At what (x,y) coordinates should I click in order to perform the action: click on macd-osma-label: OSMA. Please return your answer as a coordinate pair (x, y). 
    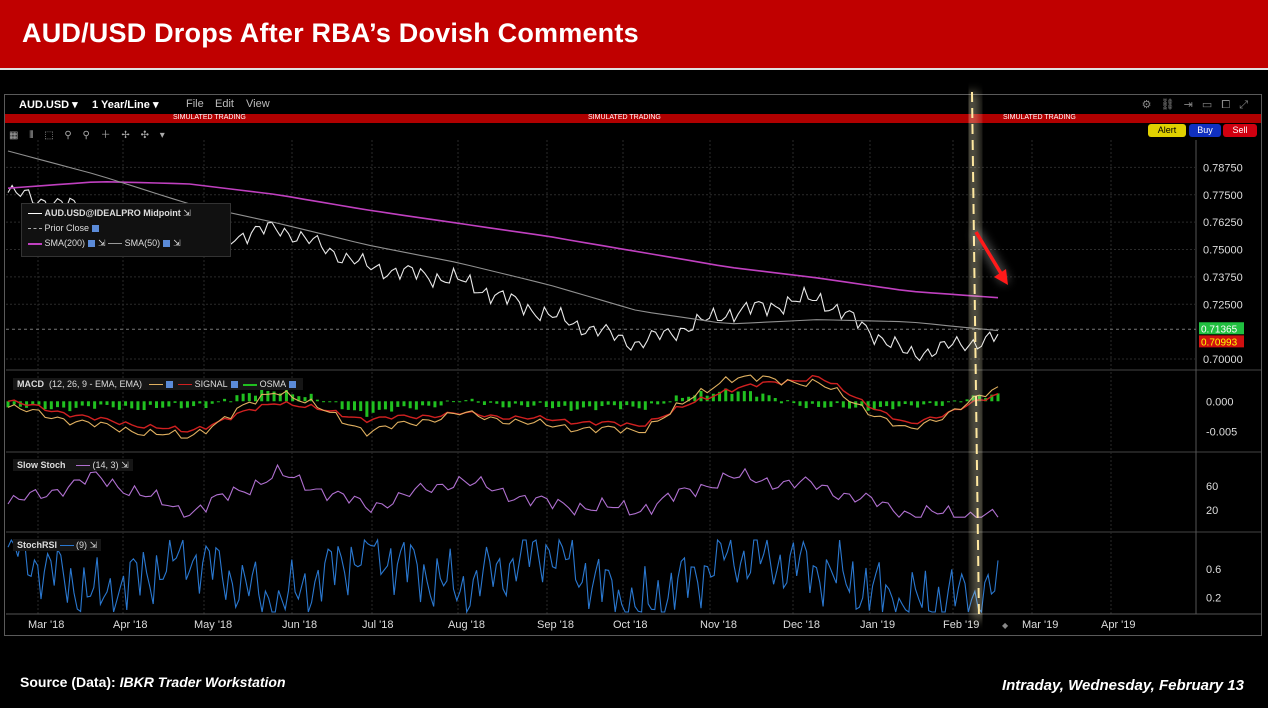
    Looking at the image, I should click on (273, 384).